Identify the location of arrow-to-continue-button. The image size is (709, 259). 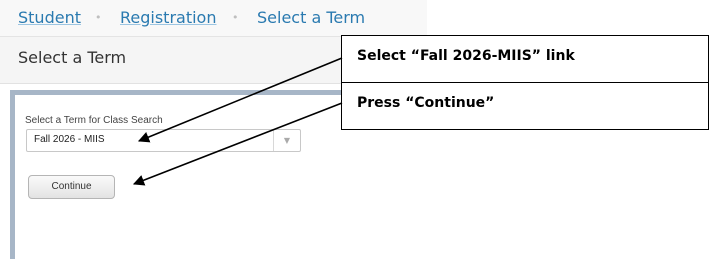
(237, 144).